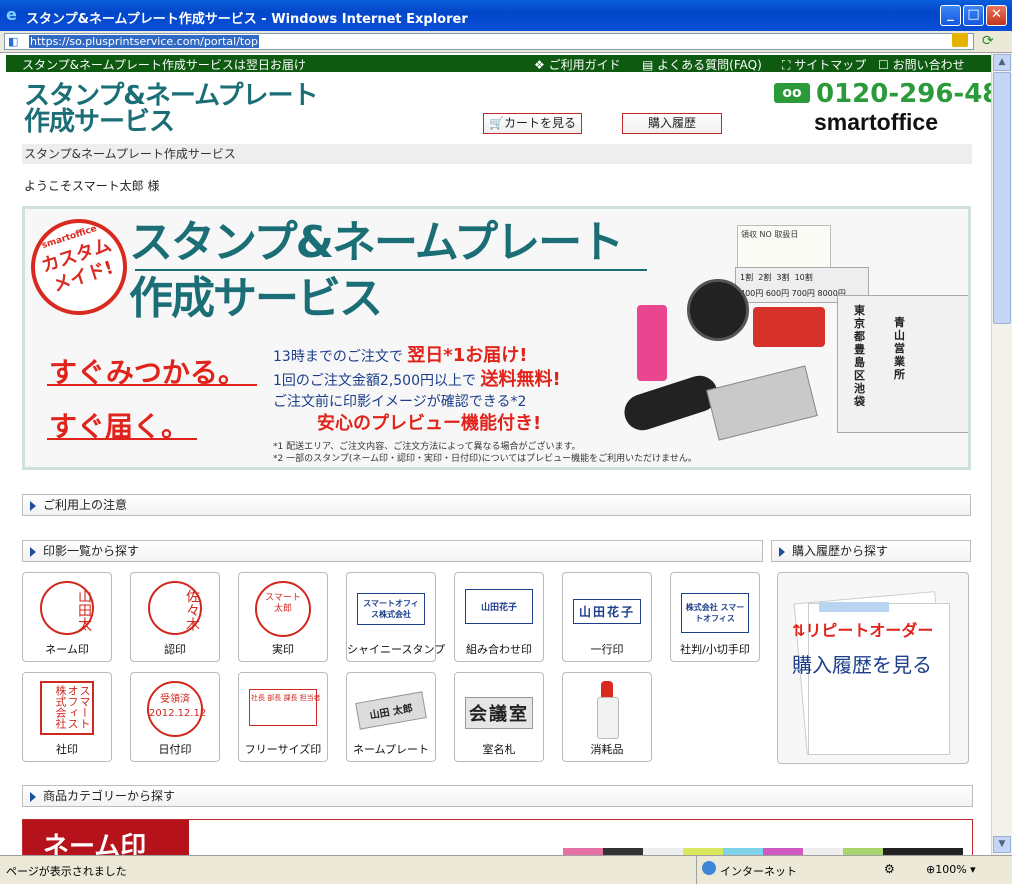 The image size is (1012, 884). I want to click on tile-one-line-stamp: 山田花子 一行印, so click(607, 617).